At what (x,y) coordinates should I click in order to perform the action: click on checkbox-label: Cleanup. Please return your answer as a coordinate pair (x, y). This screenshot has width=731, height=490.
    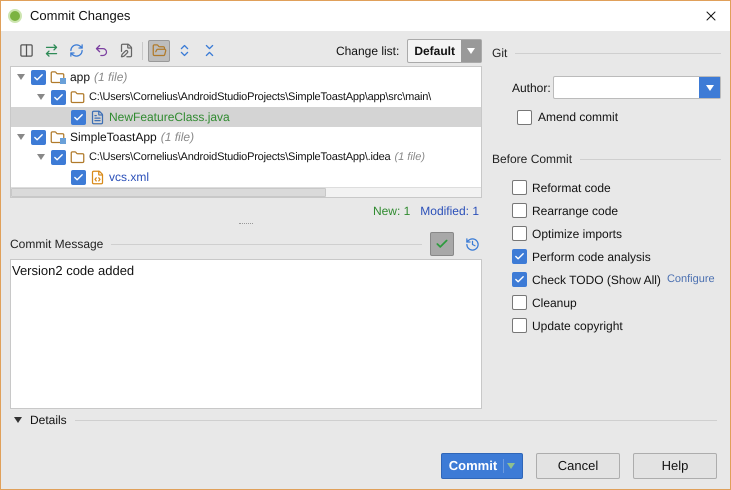
    Looking at the image, I should click on (554, 303).